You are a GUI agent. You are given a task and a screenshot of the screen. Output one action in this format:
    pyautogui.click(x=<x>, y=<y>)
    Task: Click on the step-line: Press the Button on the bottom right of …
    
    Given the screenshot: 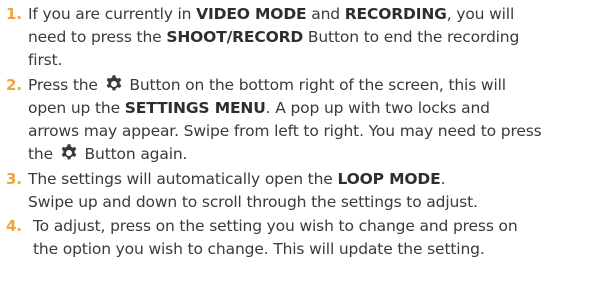 What is the action you would take?
    pyautogui.click(x=267, y=84)
    